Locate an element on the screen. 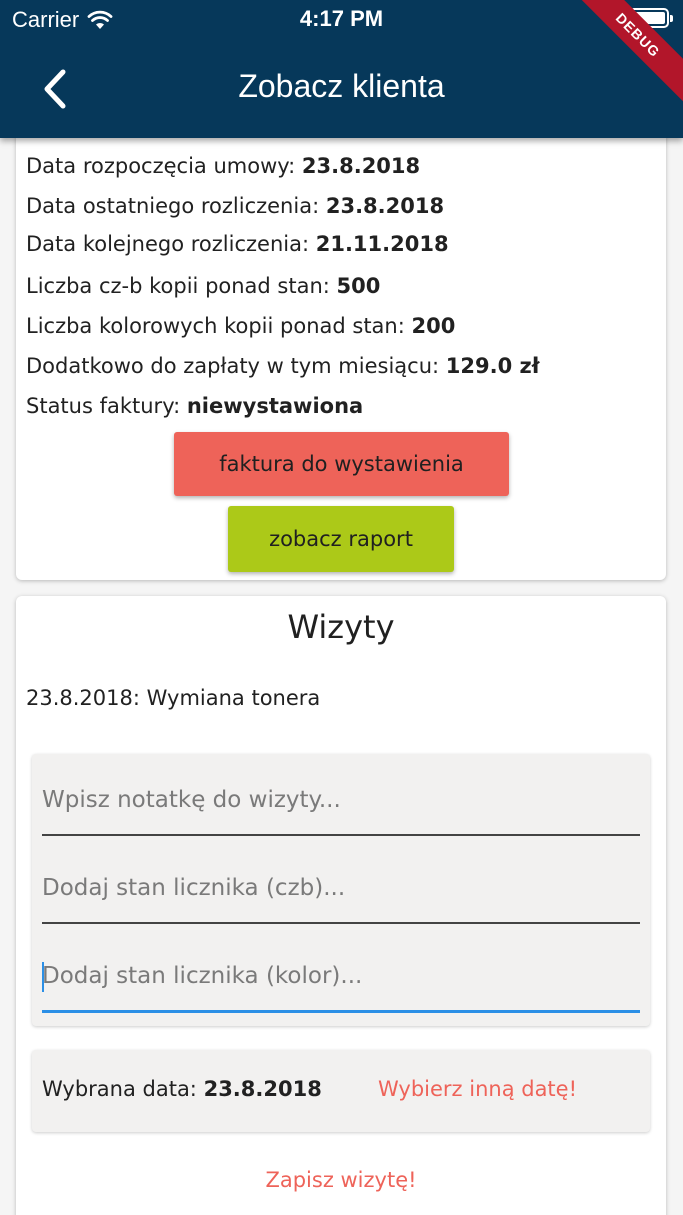  invoice-status-line: Status faktury: niewystawiona is located at coordinates (194, 406).